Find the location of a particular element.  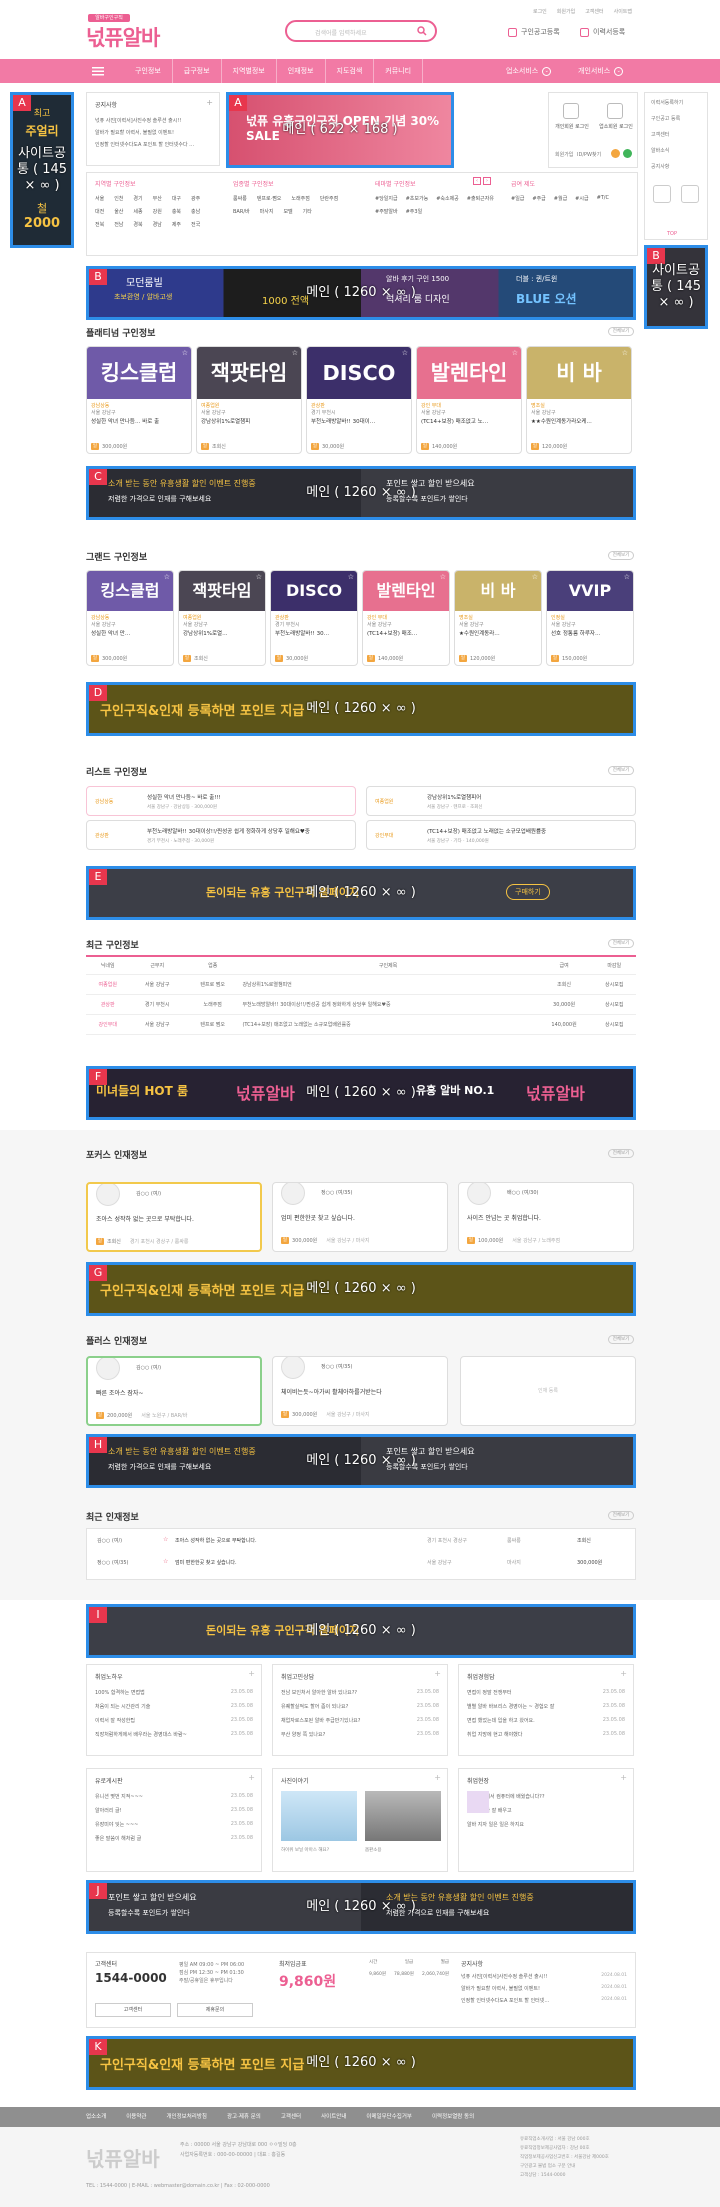

grand-card: 비 바 ☆ 명조실 서울 강남구 ★수원인계동라… 일 120,000원 is located at coordinates (498, 618).